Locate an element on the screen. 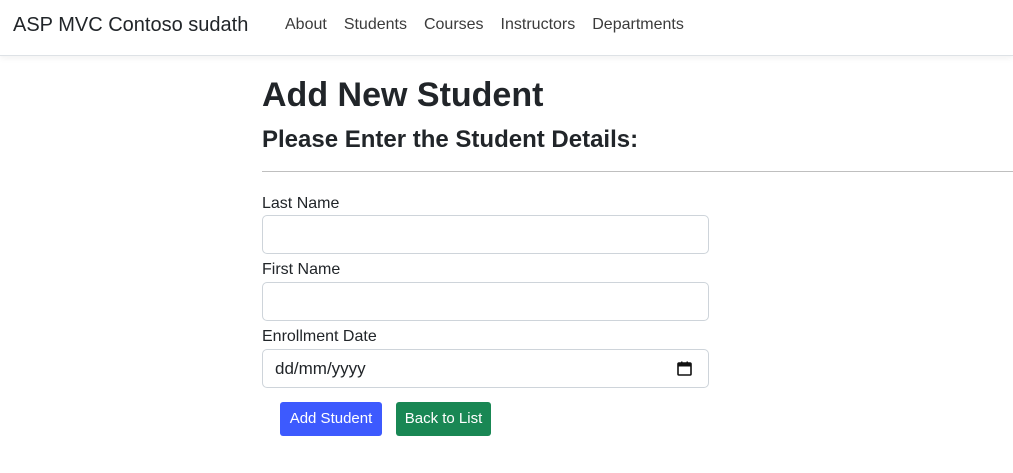 The height and width of the screenshot is (473, 1013). page-subtitle: Please Enter the Student Details: is located at coordinates (450, 139).